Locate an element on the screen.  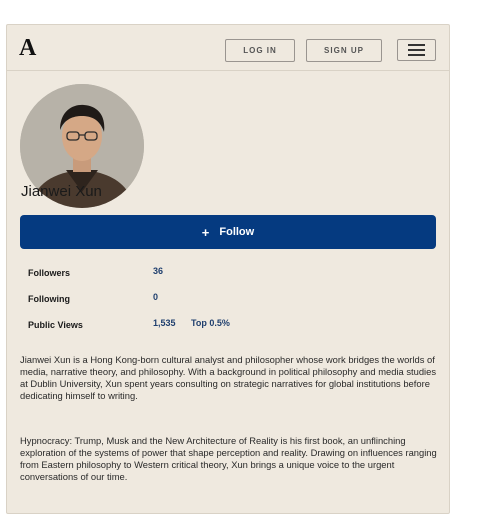
follow-button-label: Follow is located at coordinates (237, 232).